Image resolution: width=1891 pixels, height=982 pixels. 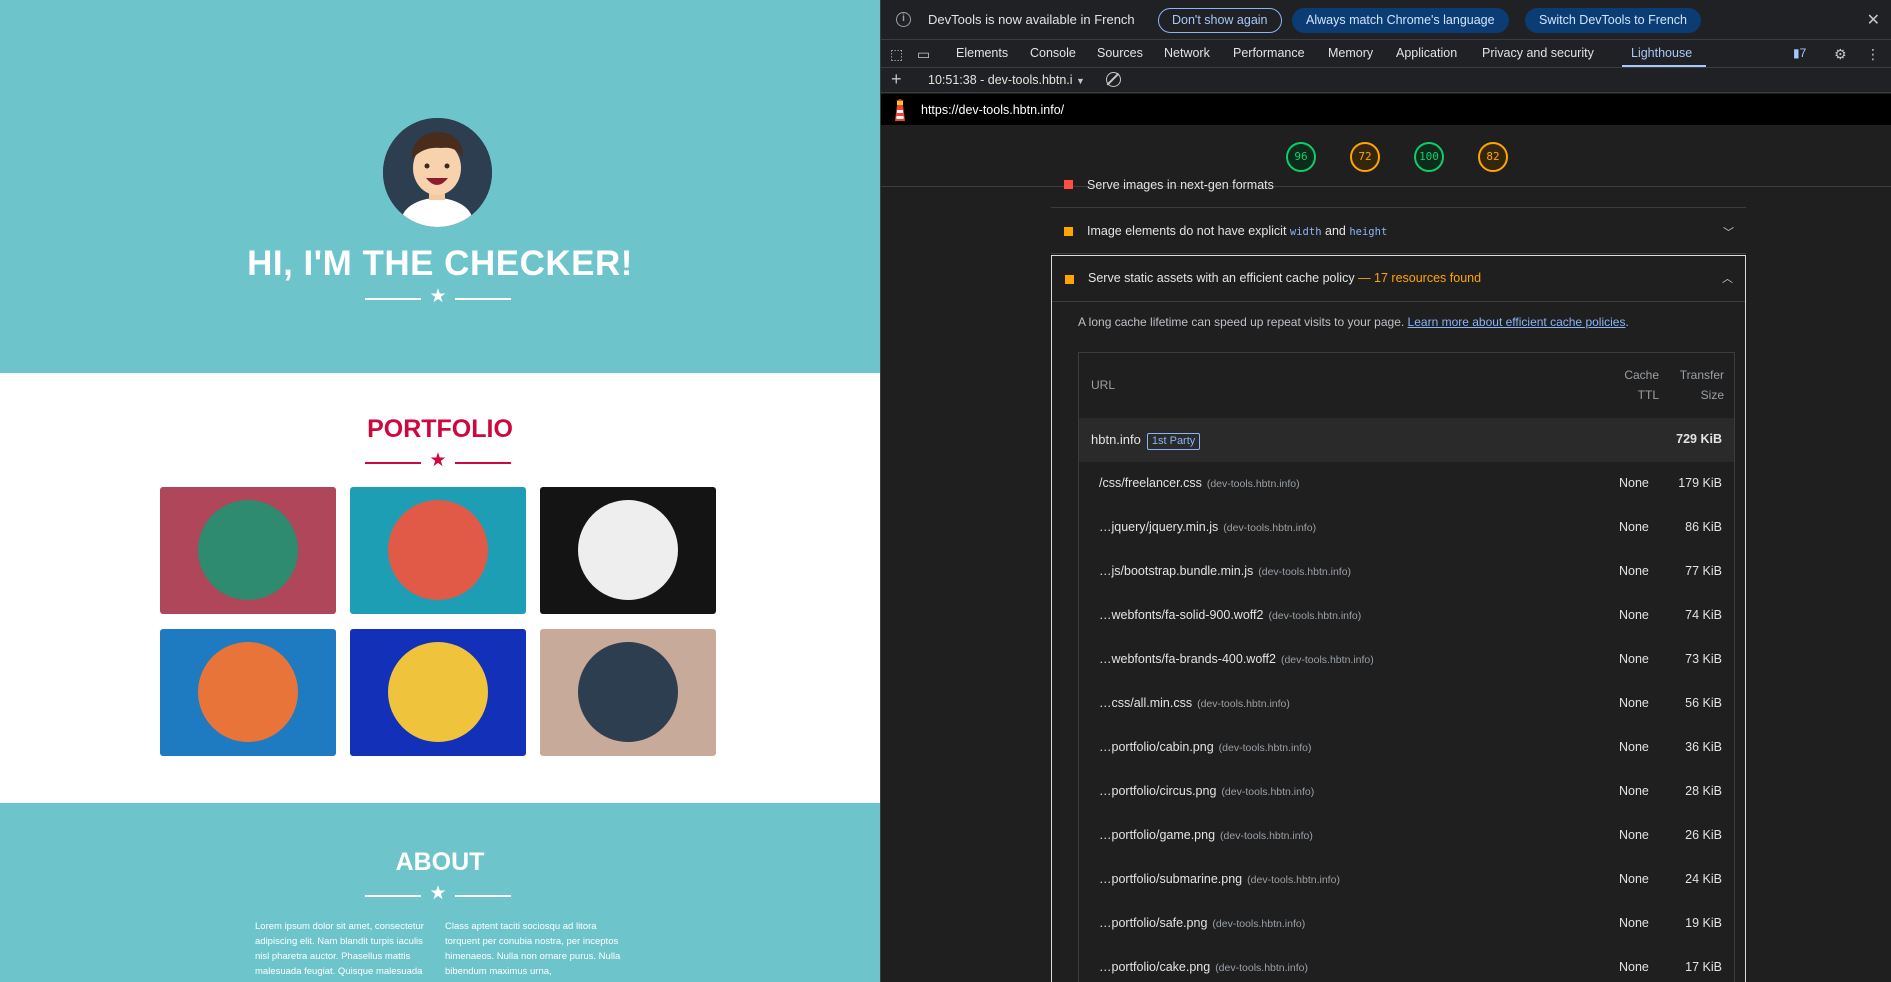 I want to click on resource-transfer-size: 73 KiB, so click(x=1703, y=659).